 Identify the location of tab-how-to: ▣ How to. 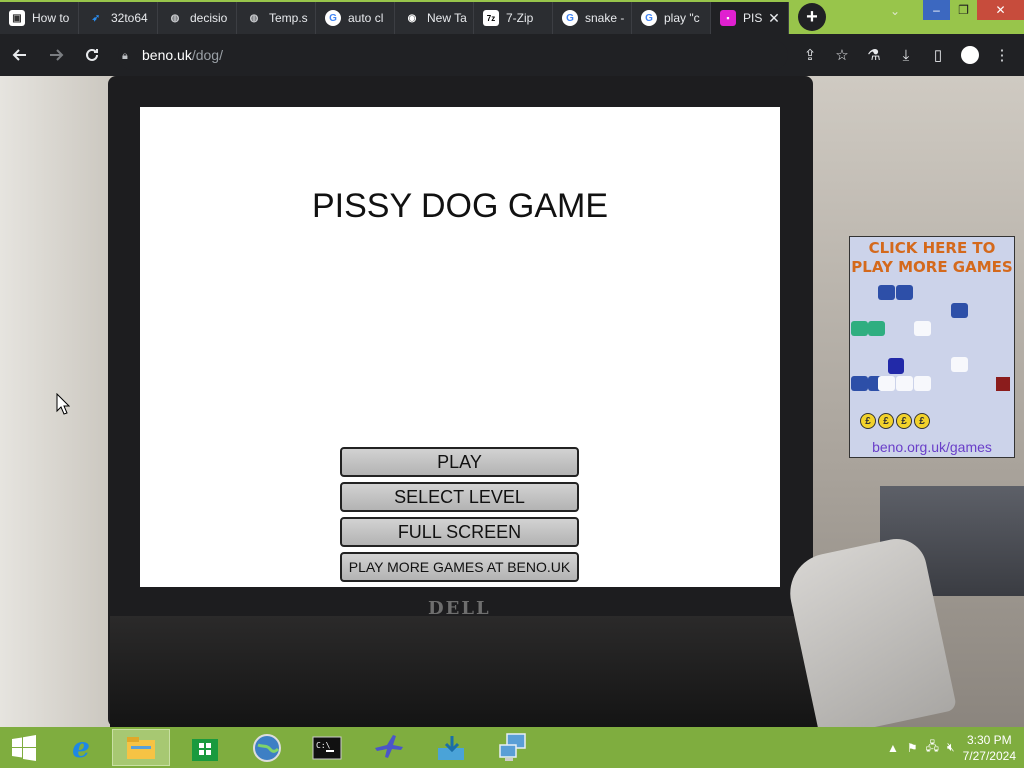
(39, 18).